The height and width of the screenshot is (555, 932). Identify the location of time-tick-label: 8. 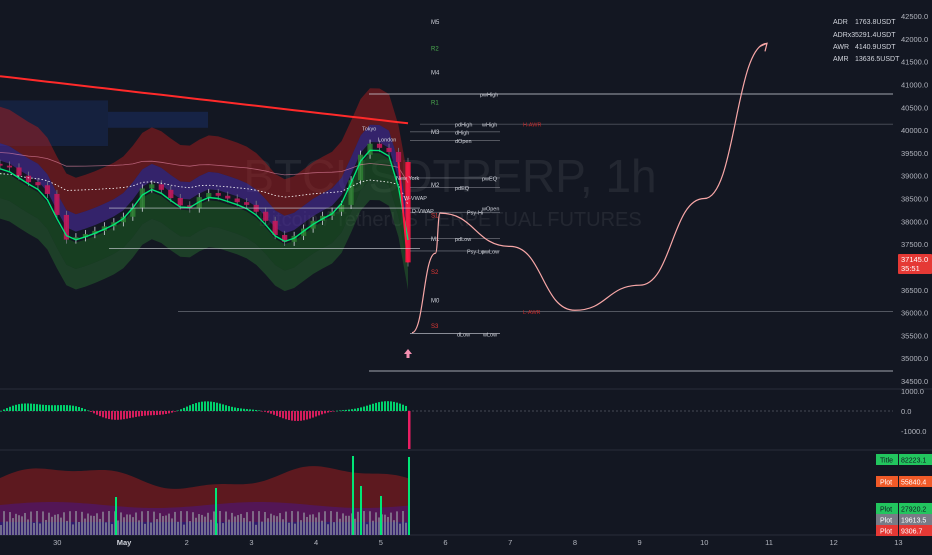
(575, 542).